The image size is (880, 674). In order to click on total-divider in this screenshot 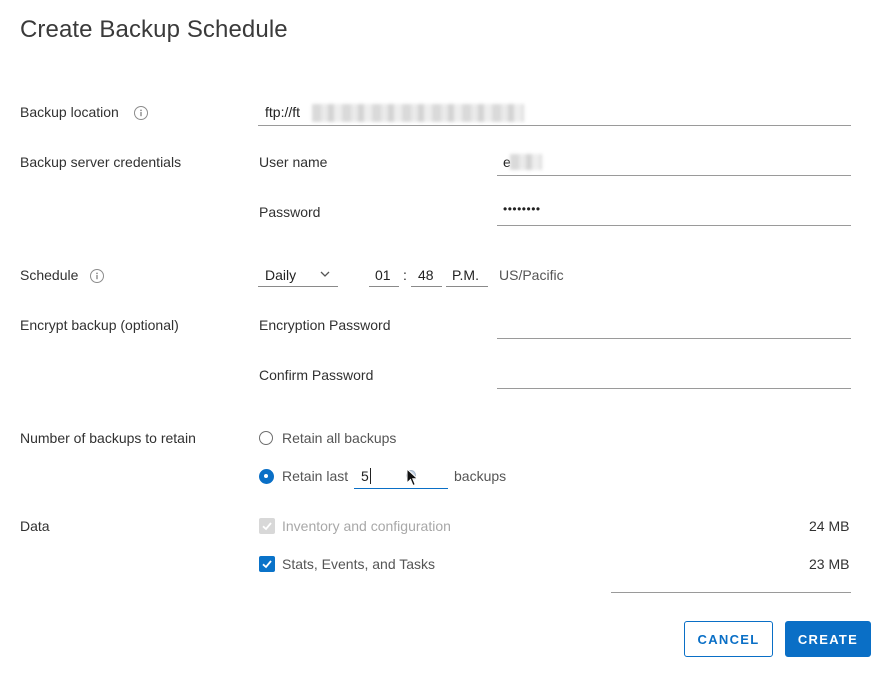, I will do `click(731, 592)`.